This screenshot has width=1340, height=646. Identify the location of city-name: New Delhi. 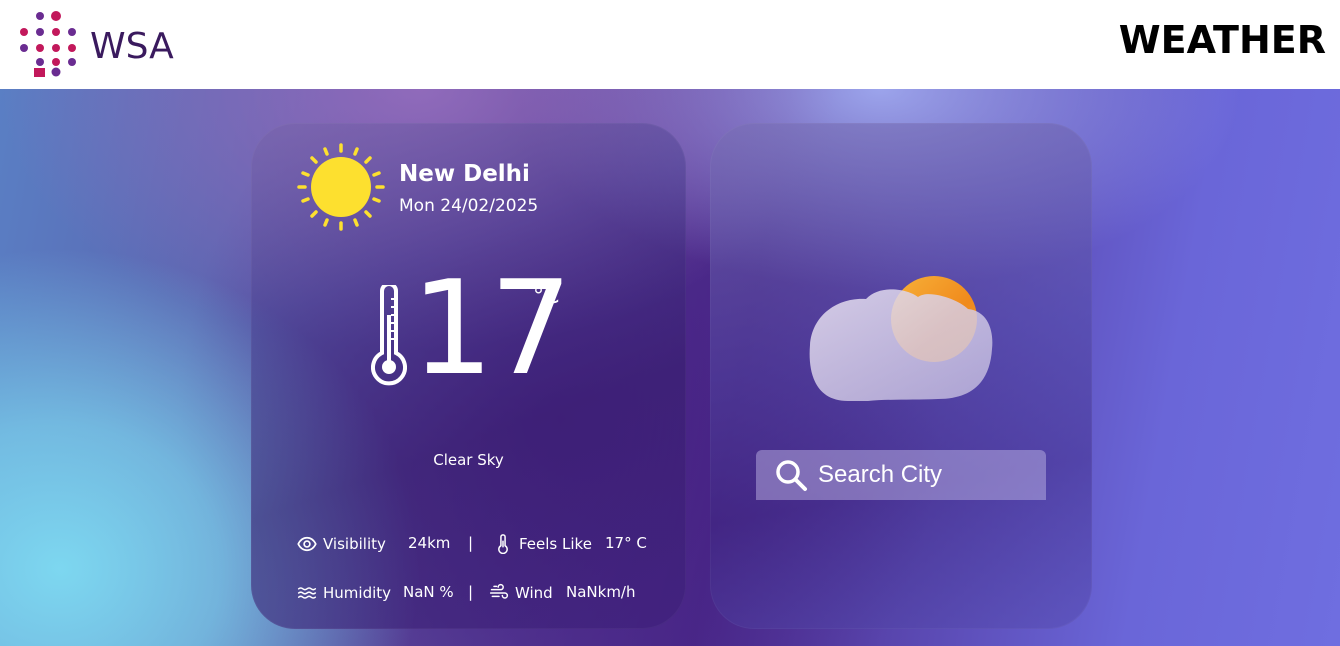
(464, 174).